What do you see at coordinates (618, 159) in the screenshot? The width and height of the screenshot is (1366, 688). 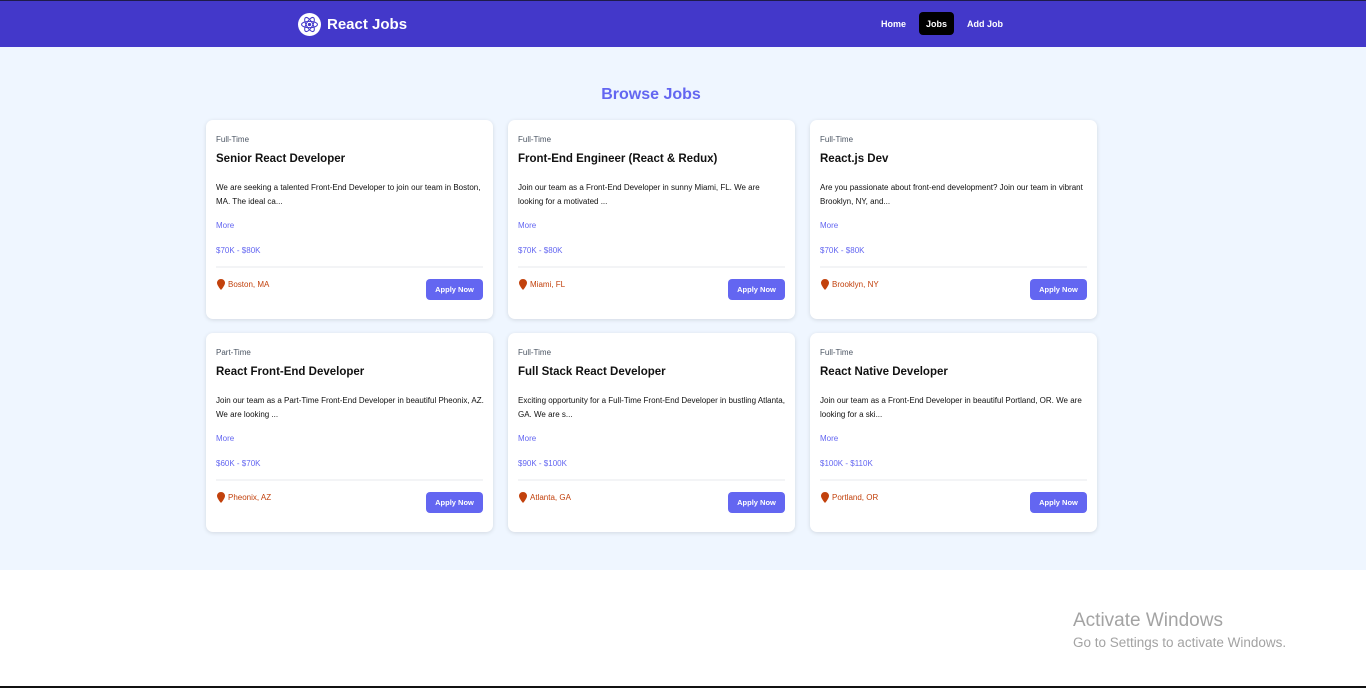 I see `job-title: Front-End Engineer (React & Redux)` at bounding box center [618, 159].